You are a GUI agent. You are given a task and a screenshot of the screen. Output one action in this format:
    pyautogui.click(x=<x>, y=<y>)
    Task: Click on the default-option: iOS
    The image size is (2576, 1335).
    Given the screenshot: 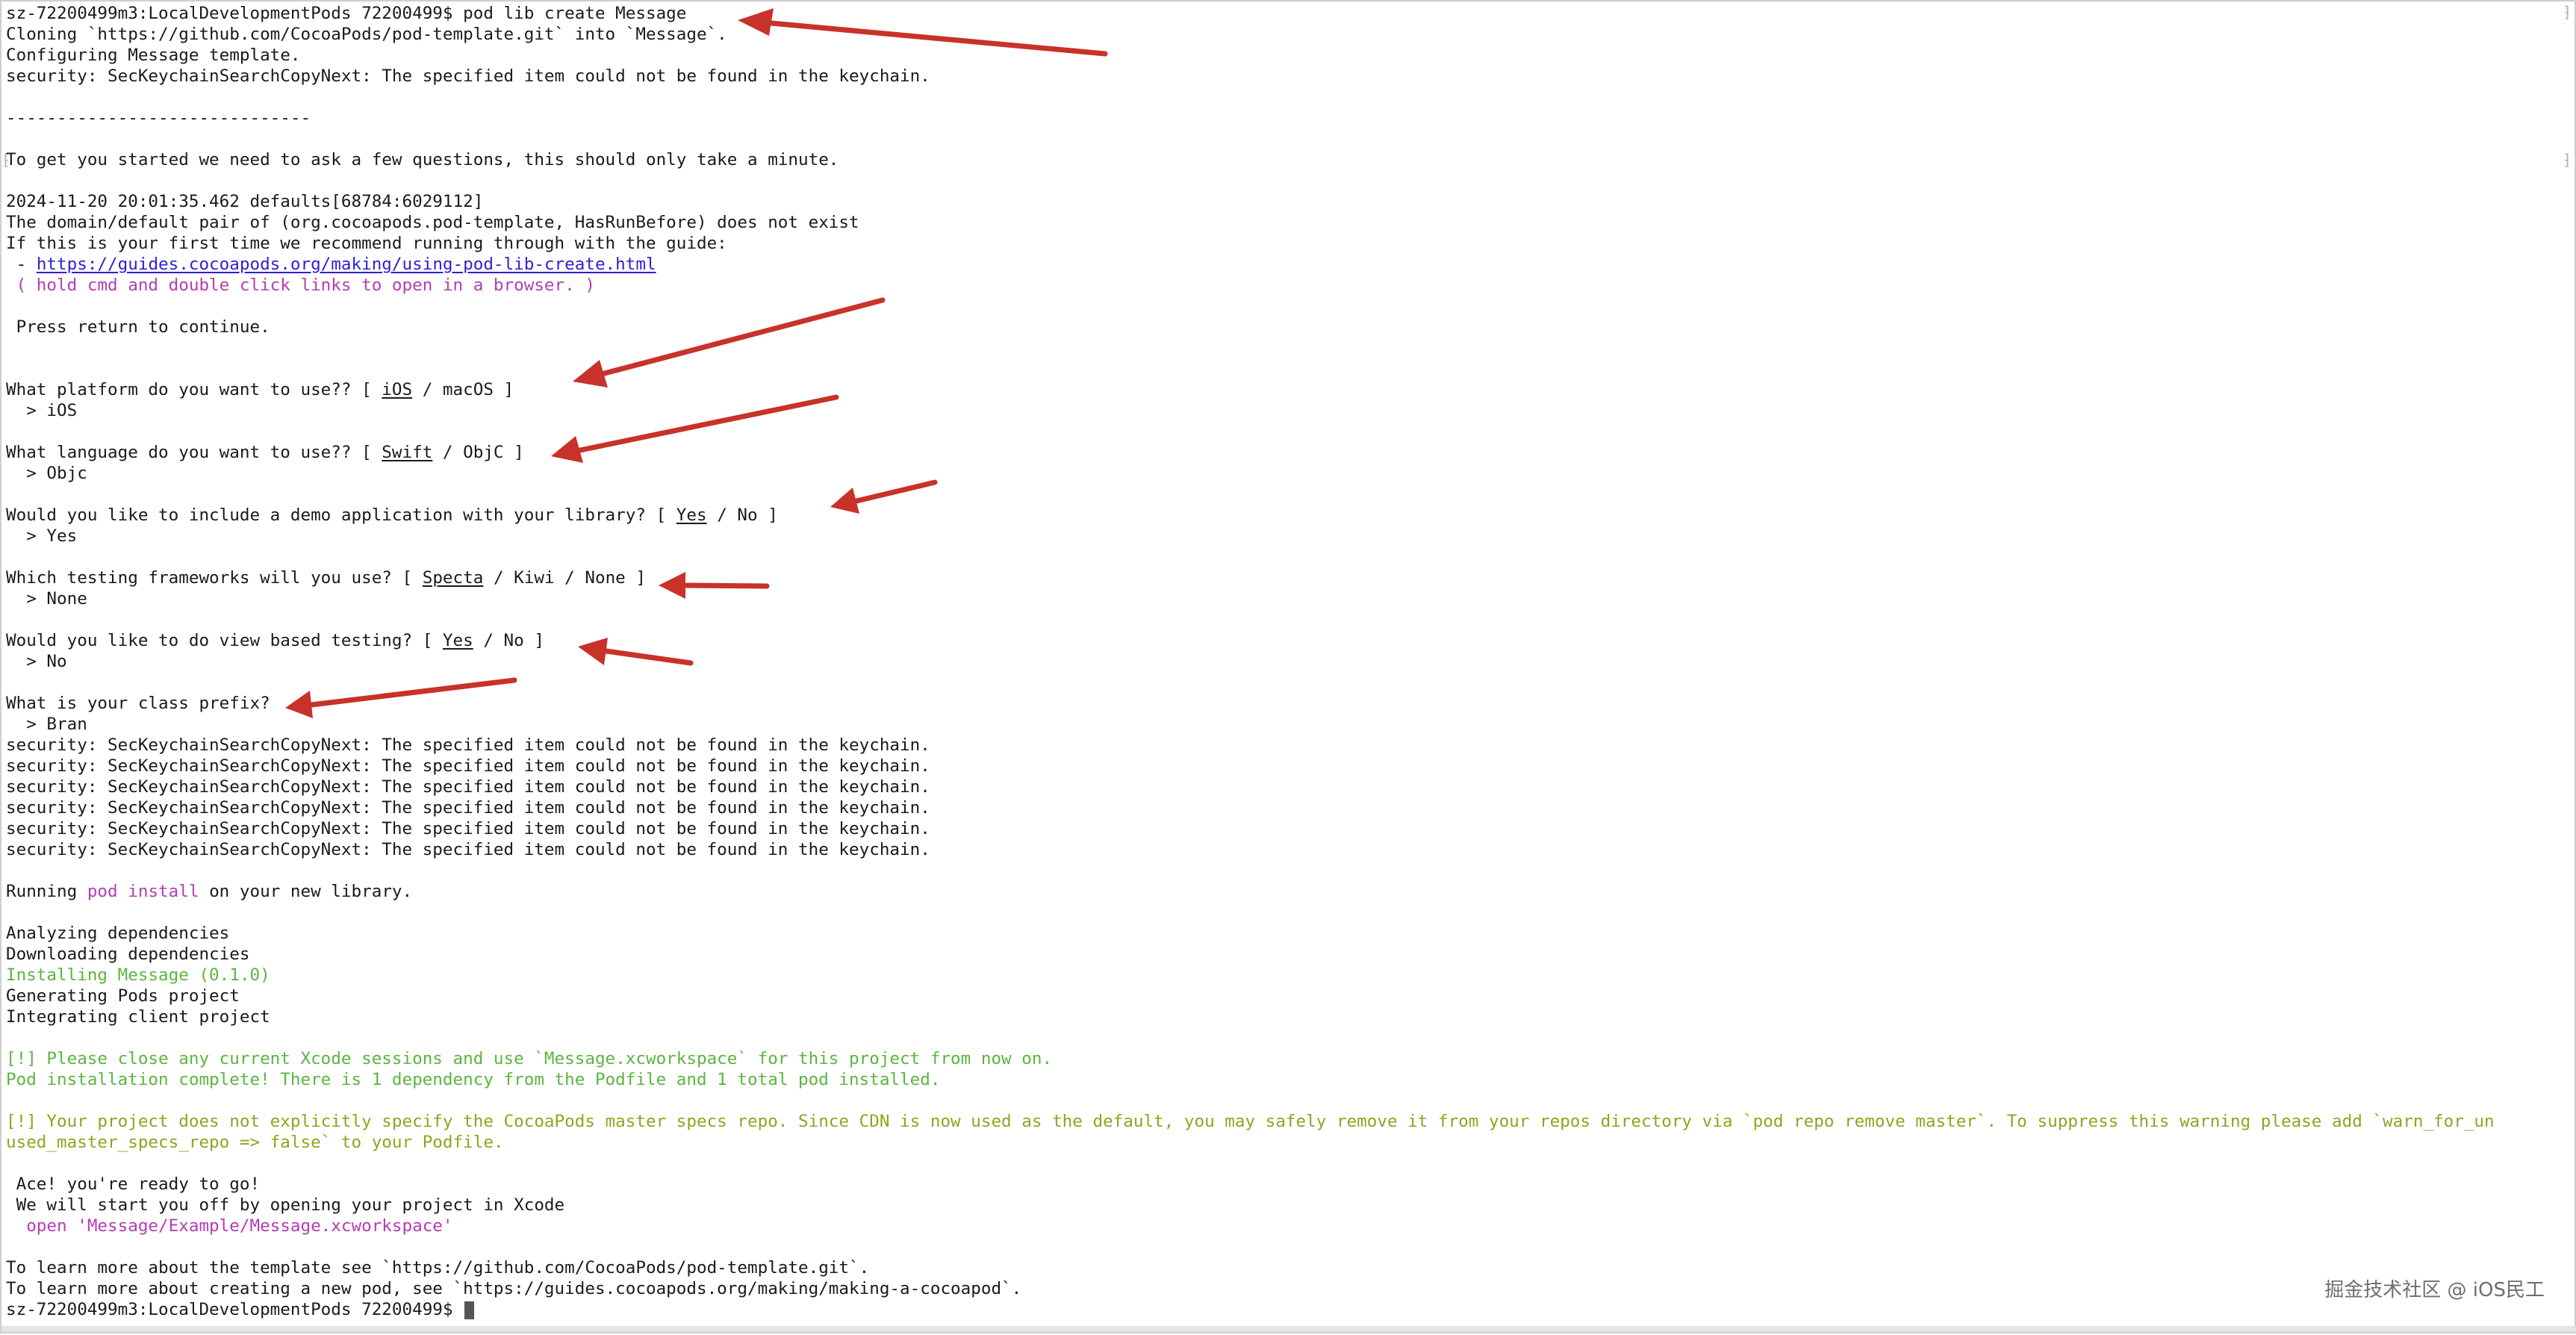 What is the action you would take?
    pyautogui.click(x=398, y=389)
    